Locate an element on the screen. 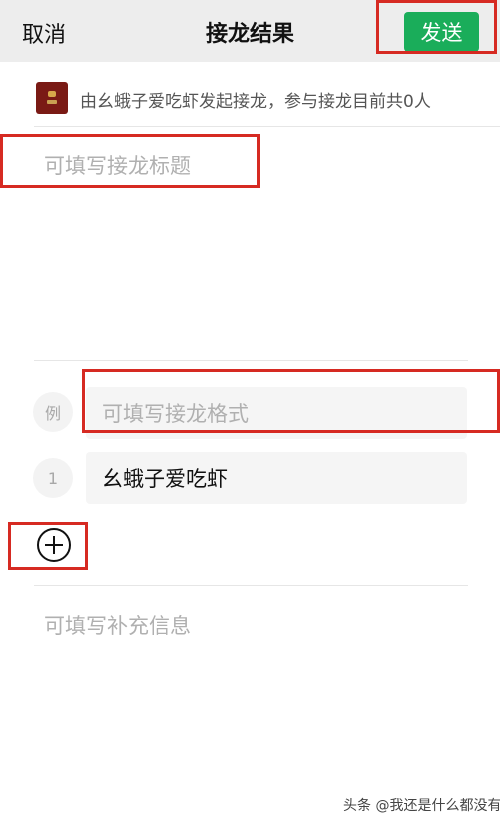  format-input: 可填写接龙格式 is located at coordinates (276, 413).